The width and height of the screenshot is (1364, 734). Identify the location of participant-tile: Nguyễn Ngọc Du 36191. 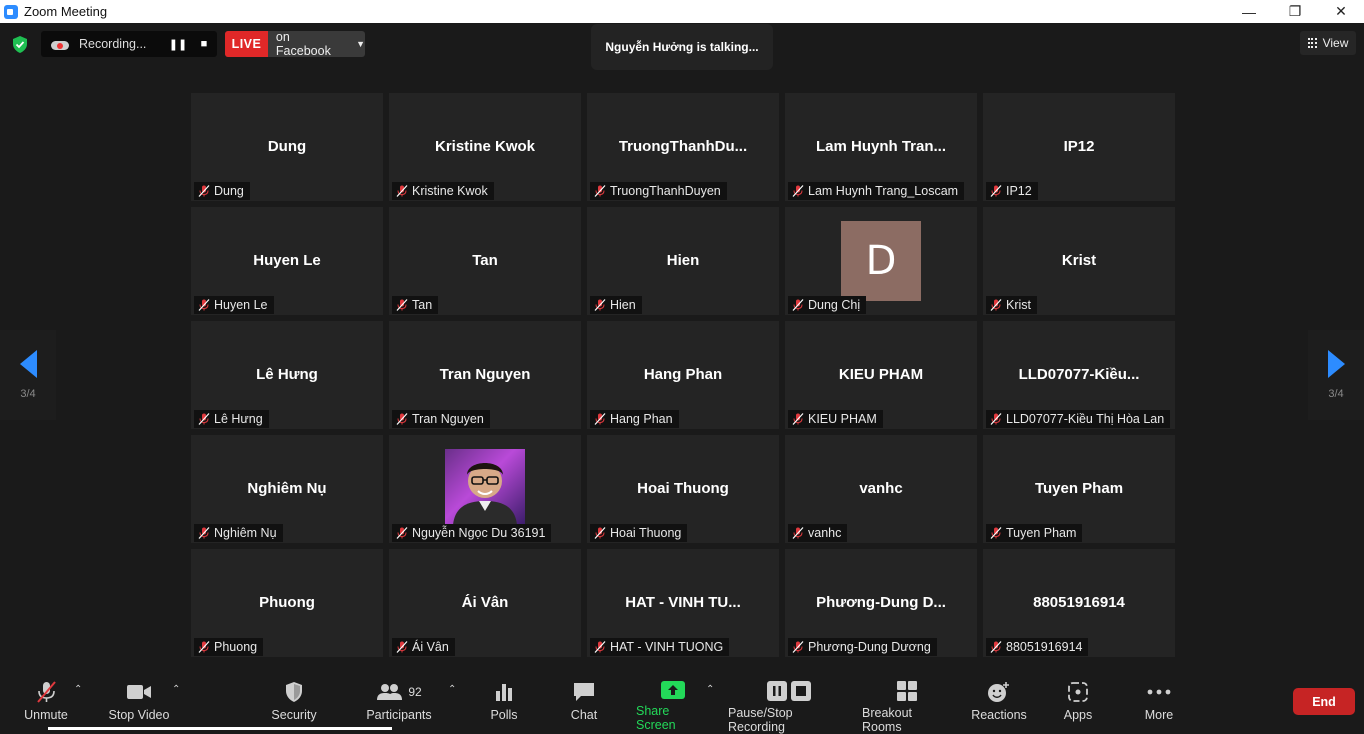
(485, 489).